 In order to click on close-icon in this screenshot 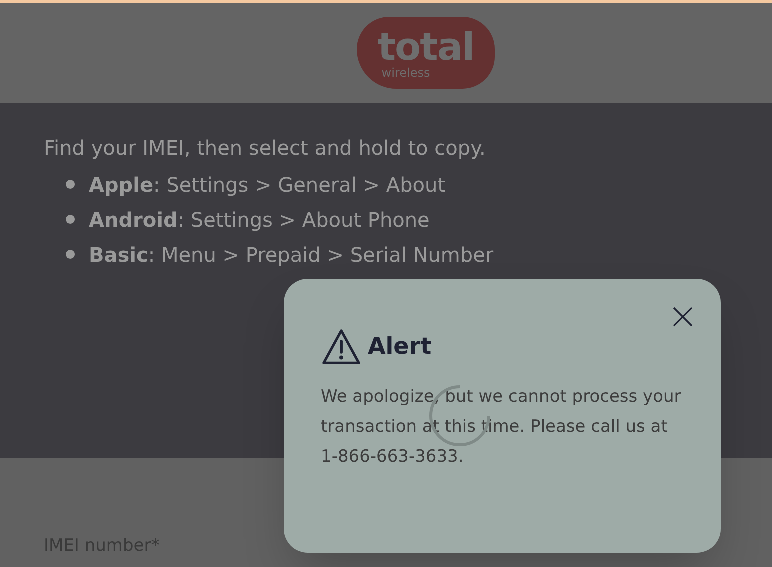, I will do `click(683, 317)`.